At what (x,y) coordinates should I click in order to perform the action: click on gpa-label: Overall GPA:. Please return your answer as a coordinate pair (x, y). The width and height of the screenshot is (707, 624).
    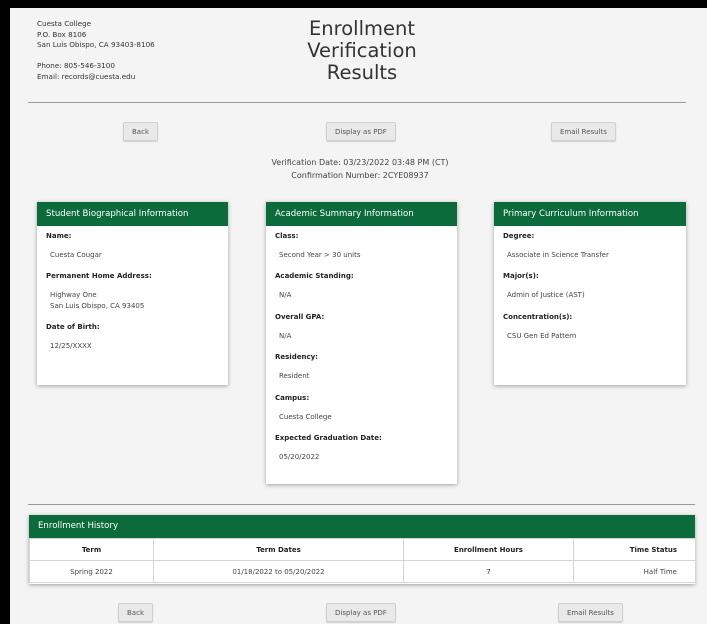
    Looking at the image, I should click on (300, 316).